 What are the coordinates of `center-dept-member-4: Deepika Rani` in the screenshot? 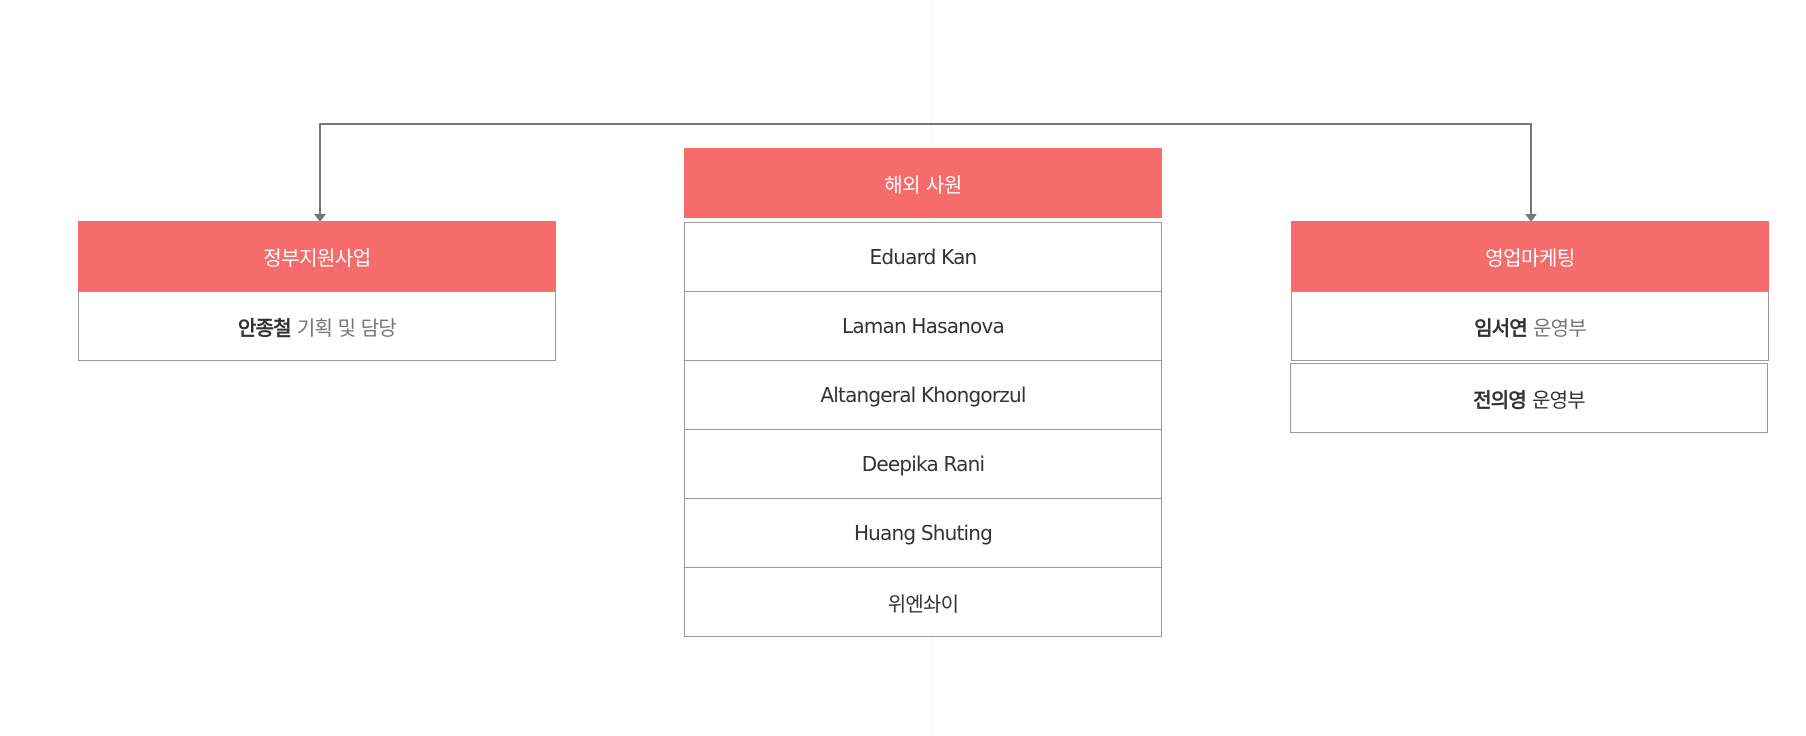 It's located at (923, 464).